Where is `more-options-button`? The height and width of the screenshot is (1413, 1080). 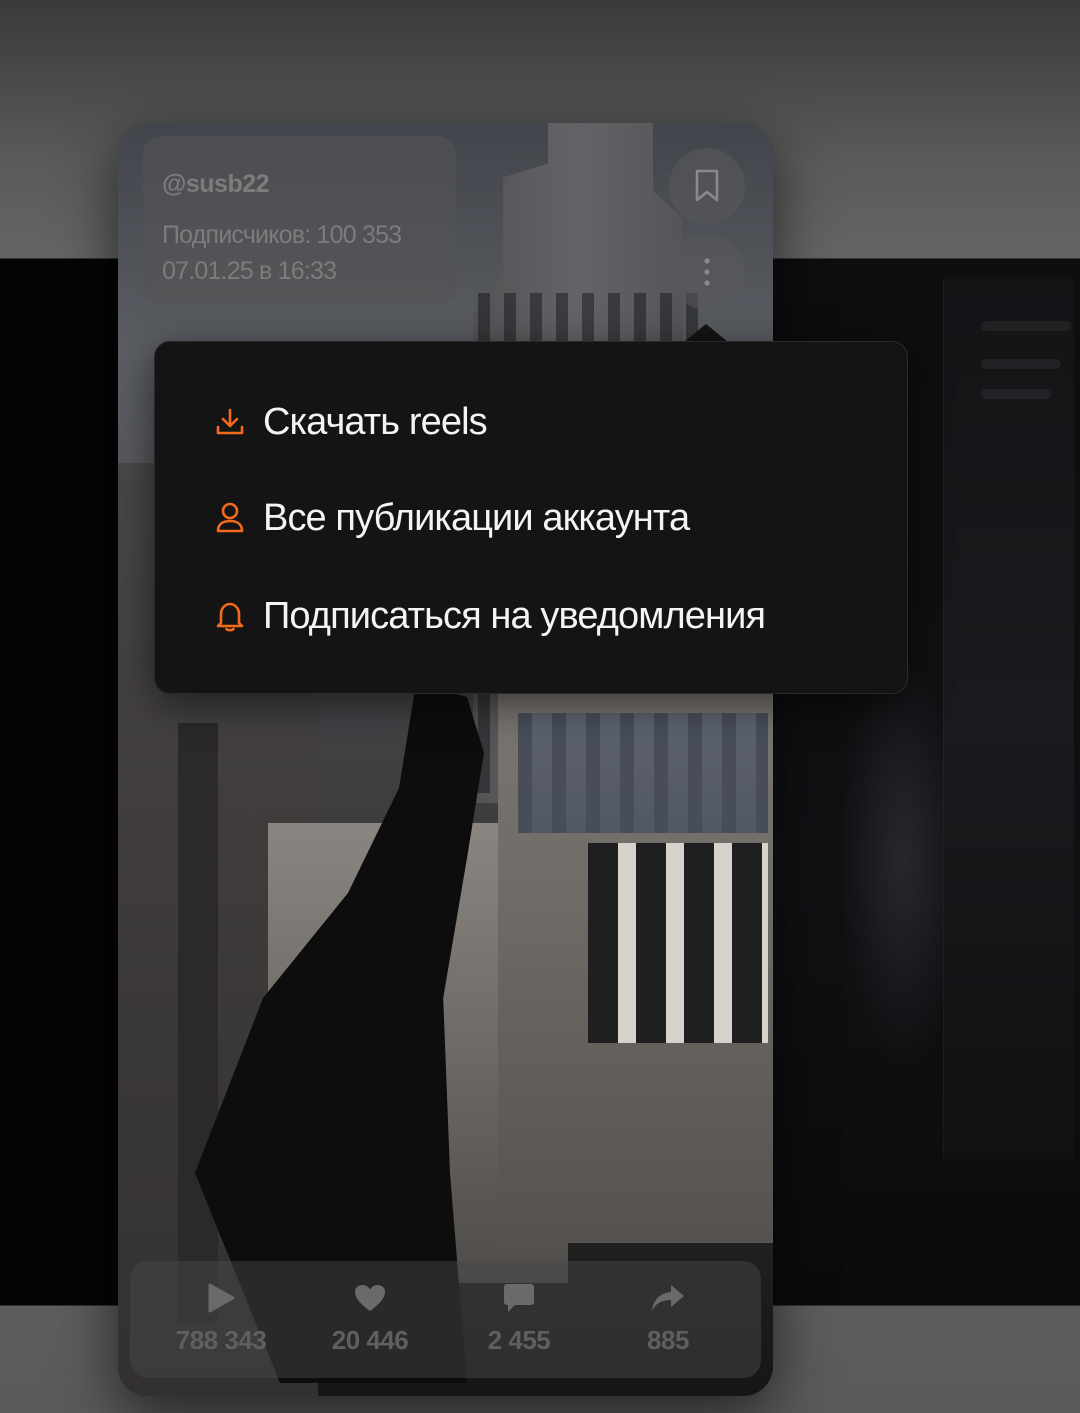 more-options-button is located at coordinates (707, 272).